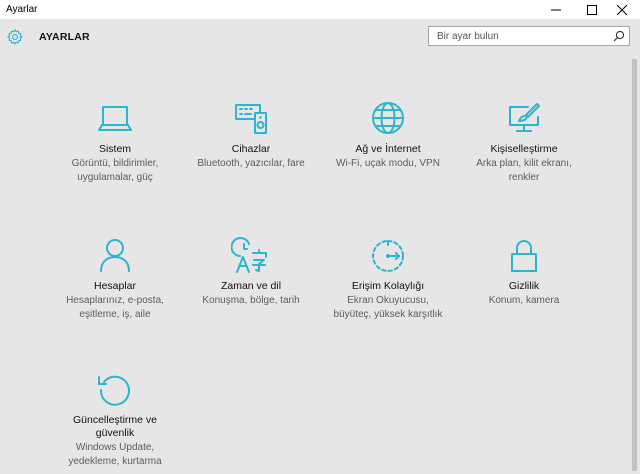 This screenshot has width=640, height=474. What do you see at coordinates (315, 37) in the screenshot?
I see `settings-header: AYARLAR` at bounding box center [315, 37].